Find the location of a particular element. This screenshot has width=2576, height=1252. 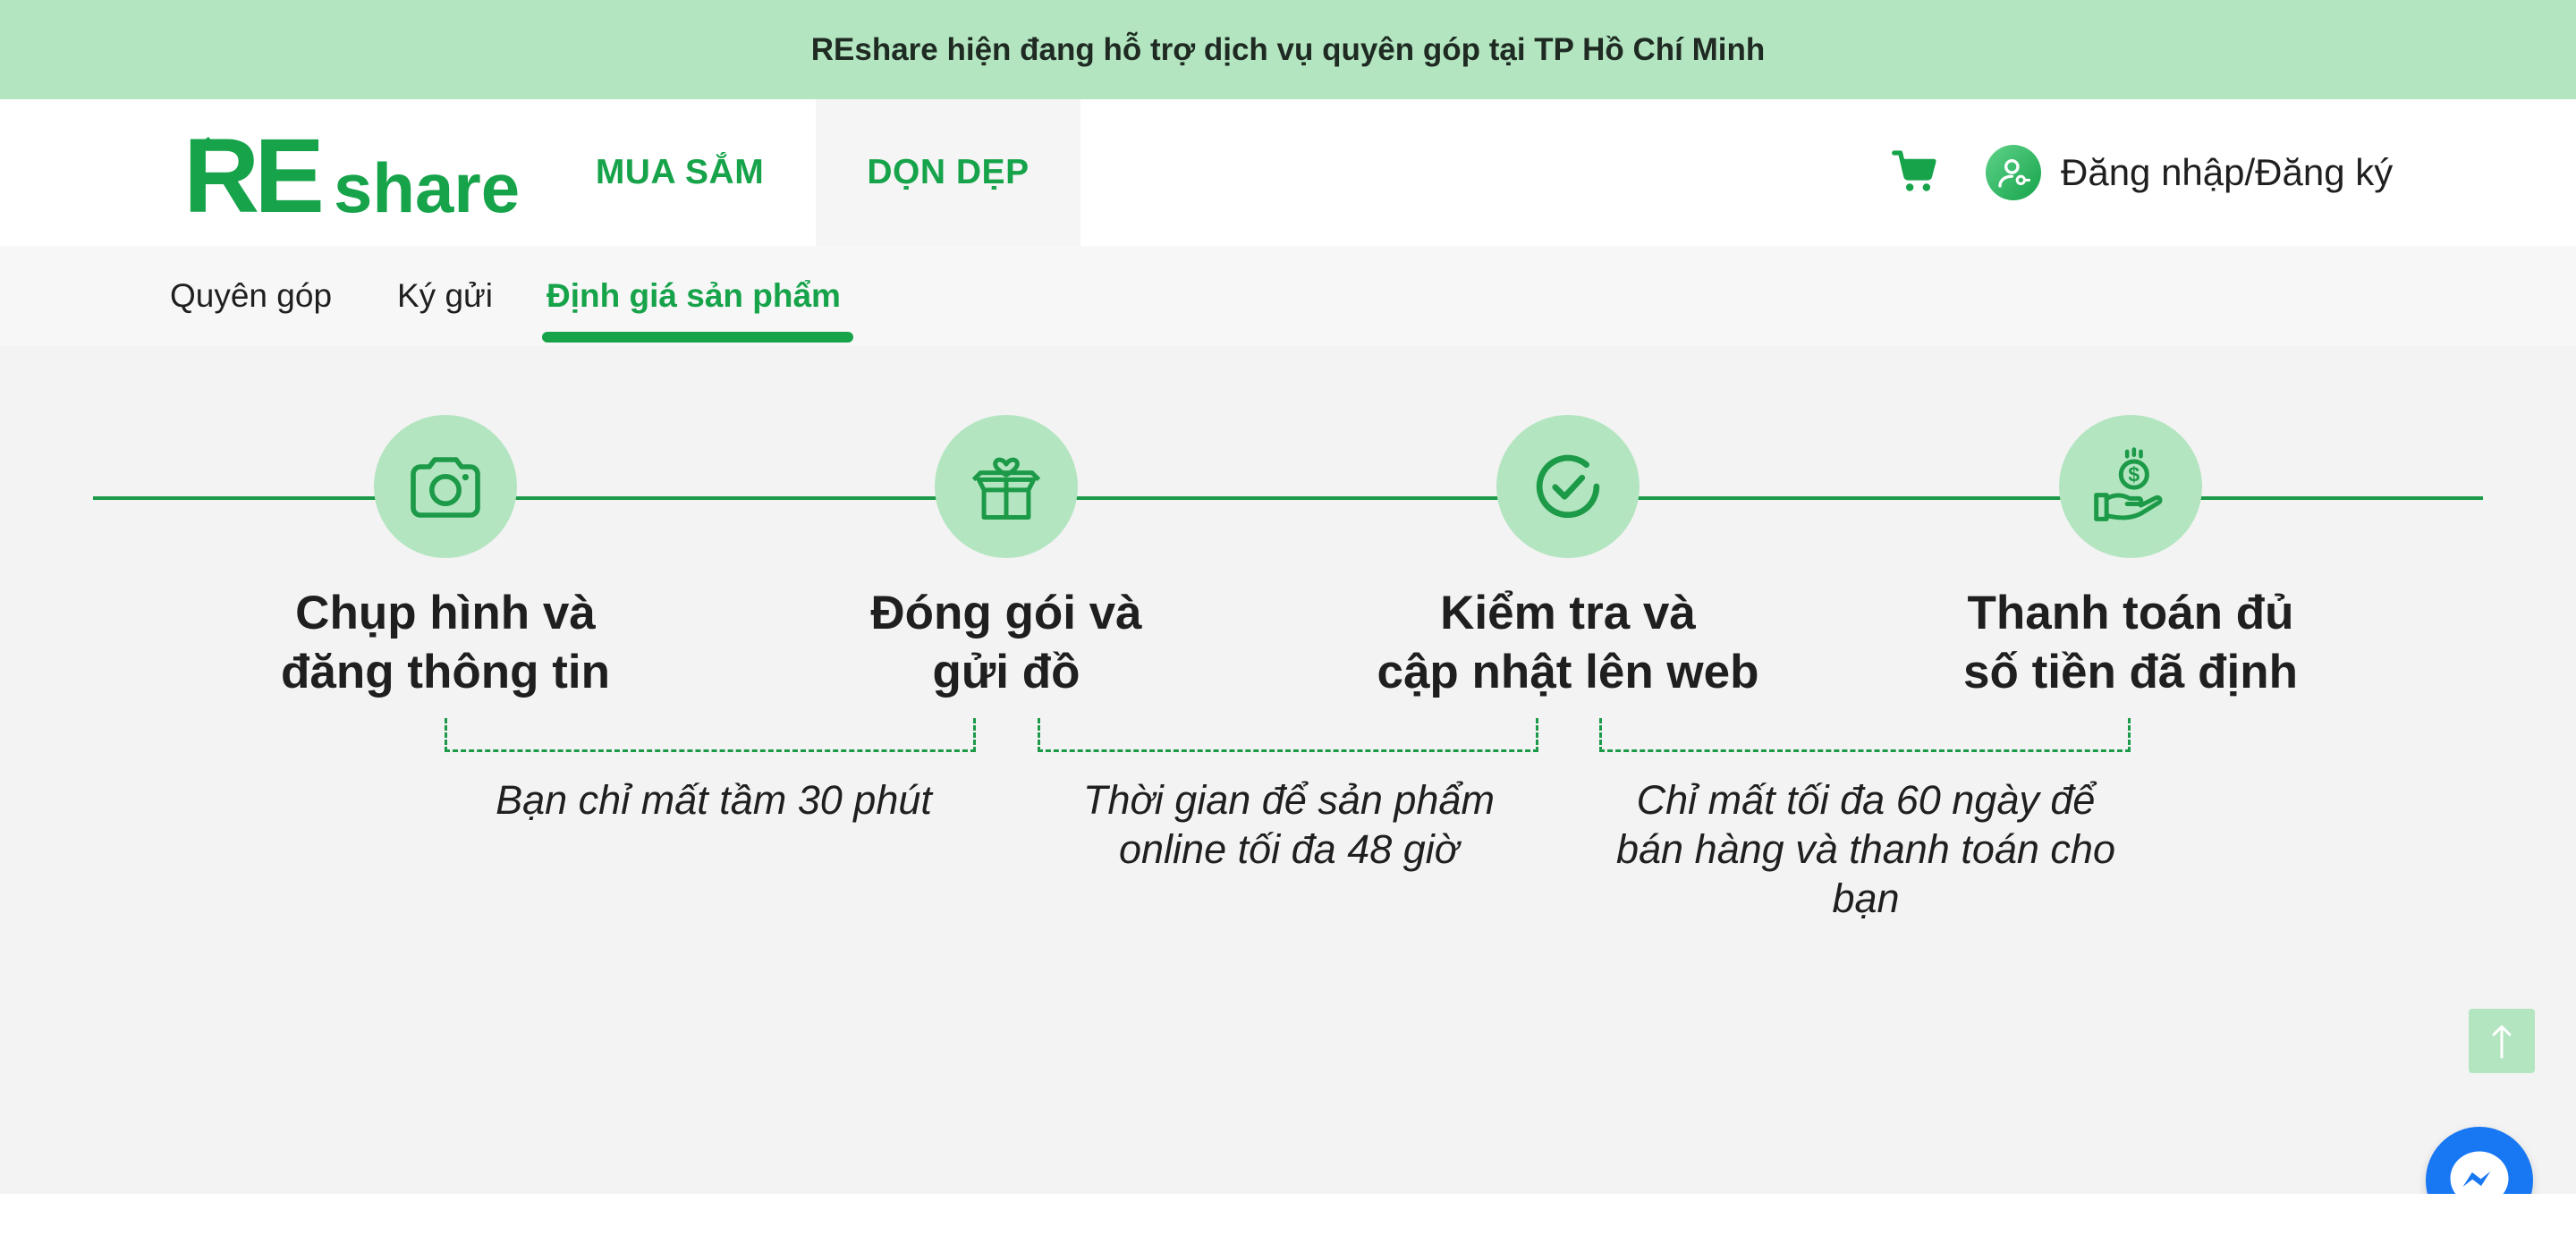

step-2-circle is located at coordinates (1006, 486).